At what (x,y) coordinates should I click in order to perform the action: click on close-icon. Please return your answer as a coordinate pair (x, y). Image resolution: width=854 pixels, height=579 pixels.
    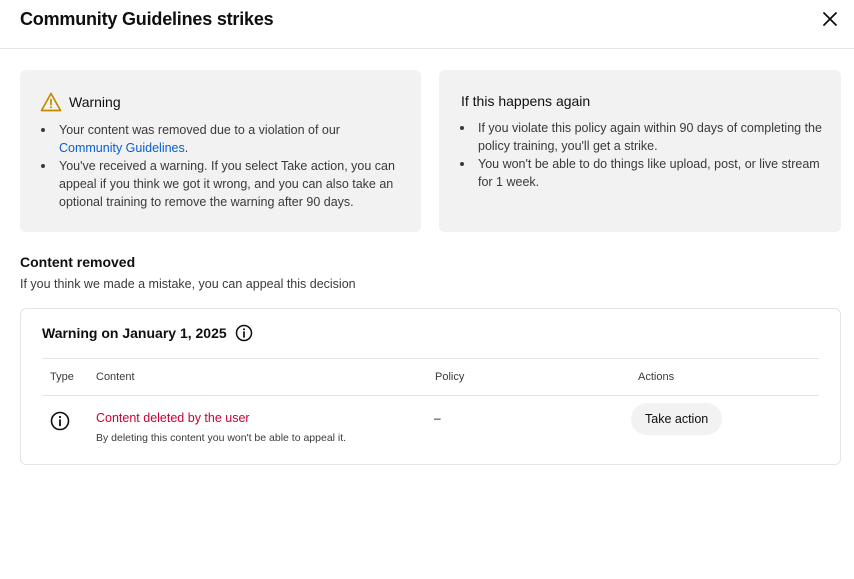
    Looking at the image, I should click on (830, 19).